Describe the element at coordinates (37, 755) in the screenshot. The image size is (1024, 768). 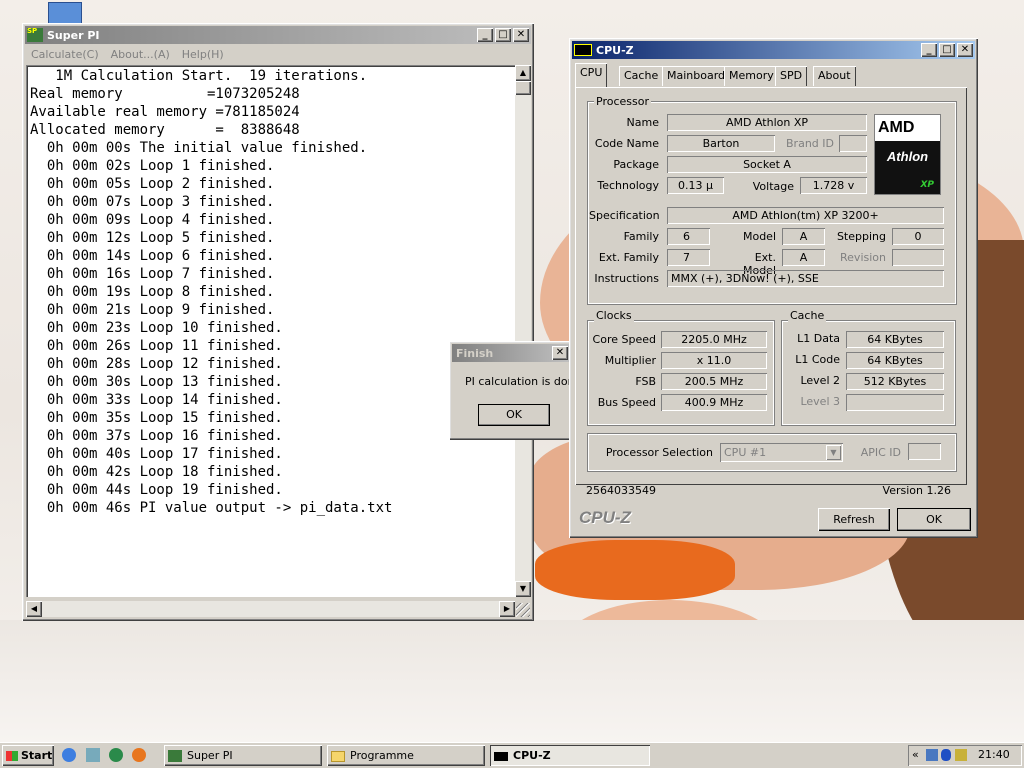
I see `start-label: Start` at that location.